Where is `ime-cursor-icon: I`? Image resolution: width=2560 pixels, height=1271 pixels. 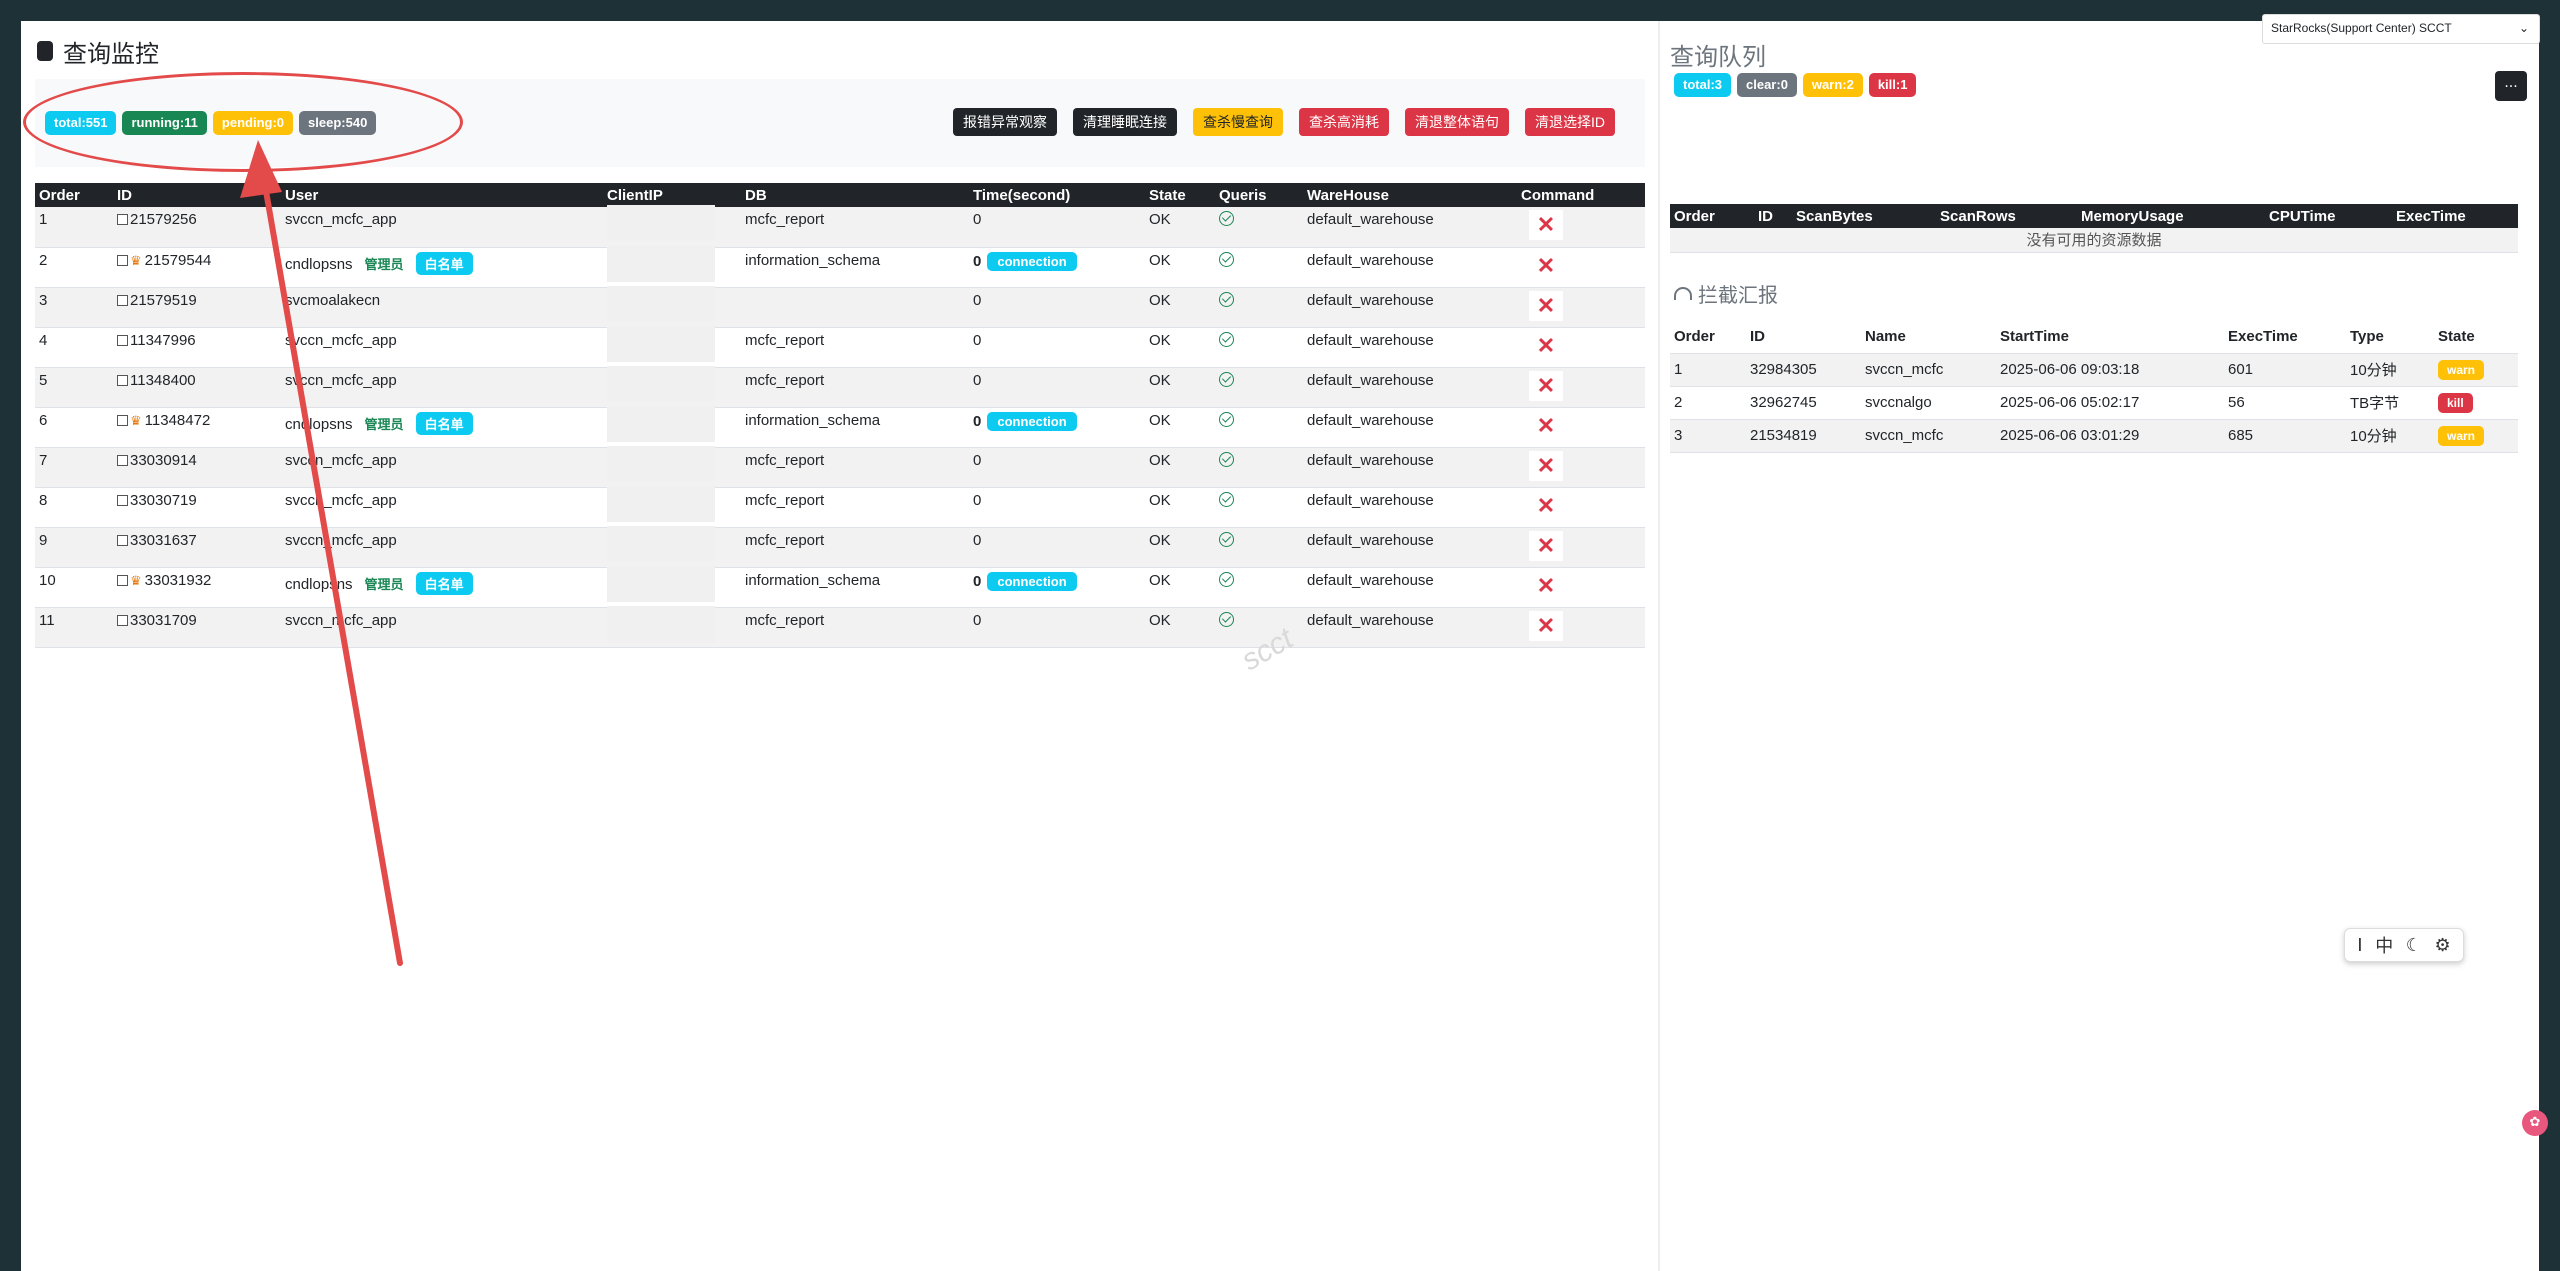
ime-cursor-icon: I is located at coordinates (2359, 945).